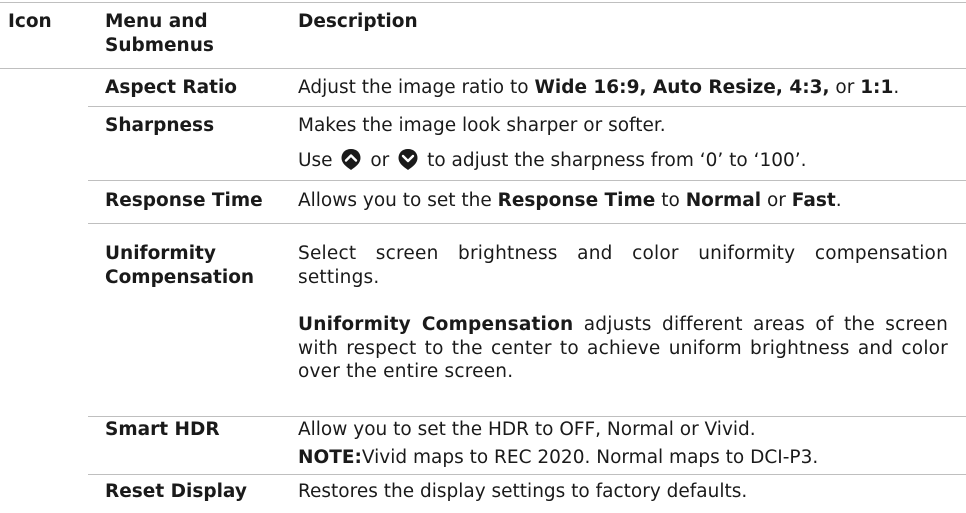  What do you see at coordinates (482, 125) in the screenshot?
I see `desc-sharpness-line1: Makes the image look sharper or softer.` at bounding box center [482, 125].